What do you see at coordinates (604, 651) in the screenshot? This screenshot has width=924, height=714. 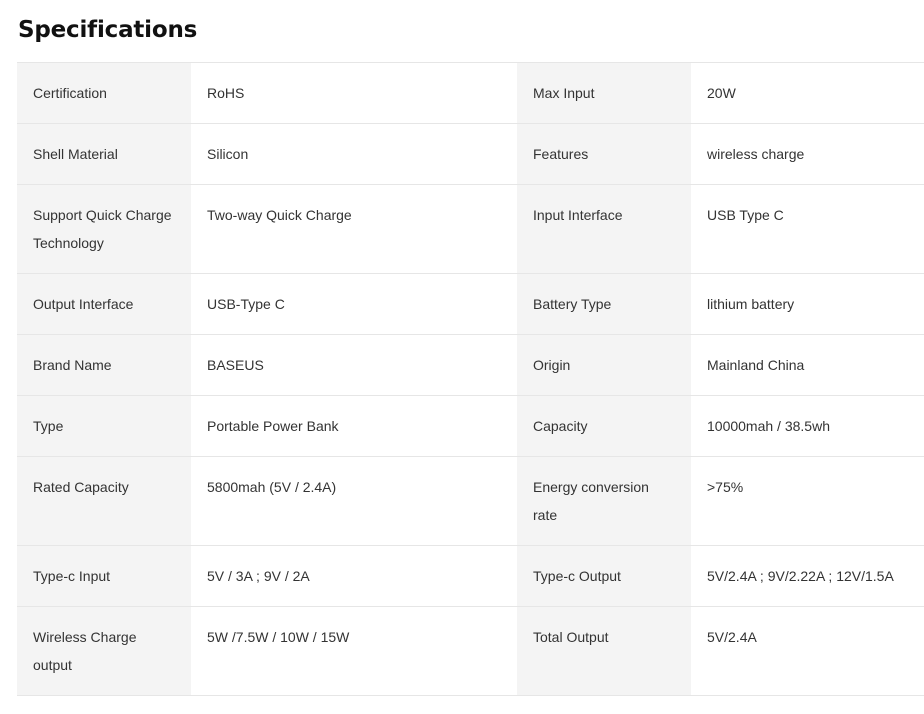 I see `spec-label: Total Output` at bounding box center [604, 651].